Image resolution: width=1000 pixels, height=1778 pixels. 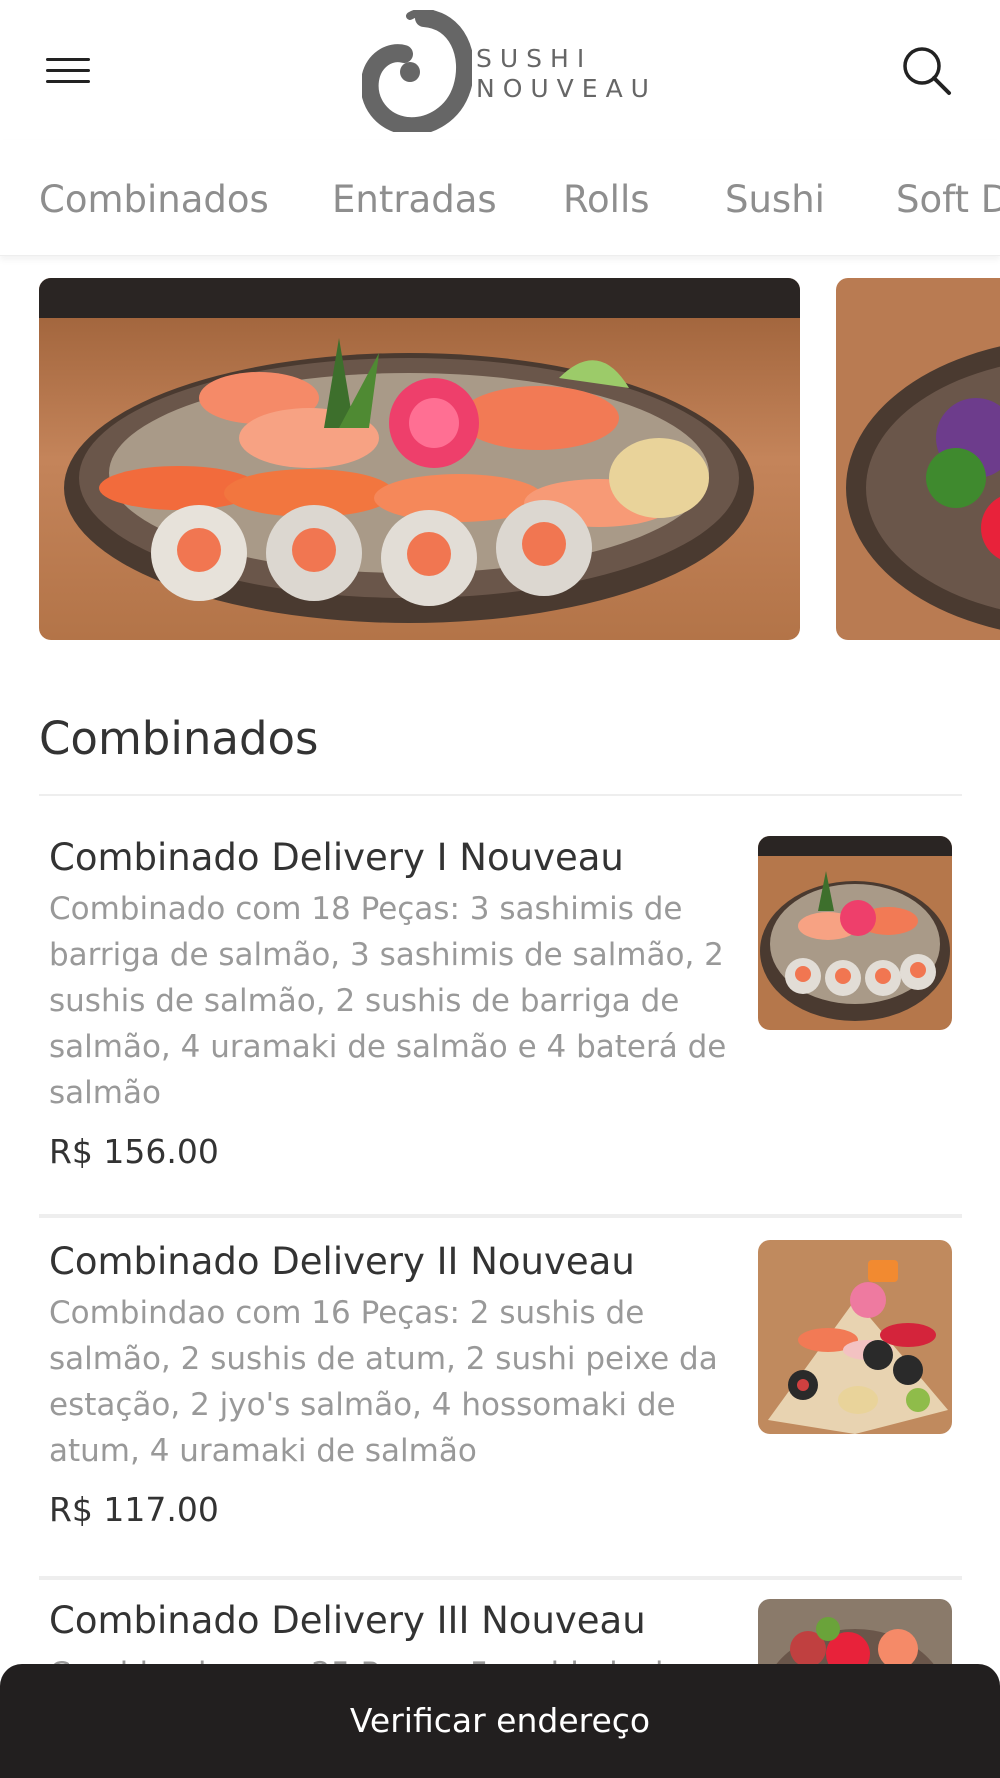 I want to click on section-divider, so click(x=500, y=795).